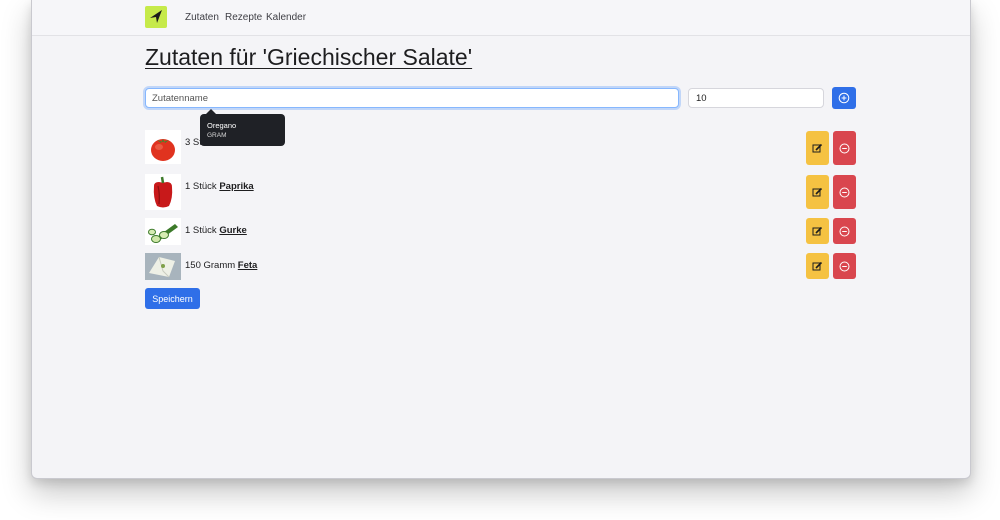  I want to click on suggestion-unit: GRAM, so click(217, 135).